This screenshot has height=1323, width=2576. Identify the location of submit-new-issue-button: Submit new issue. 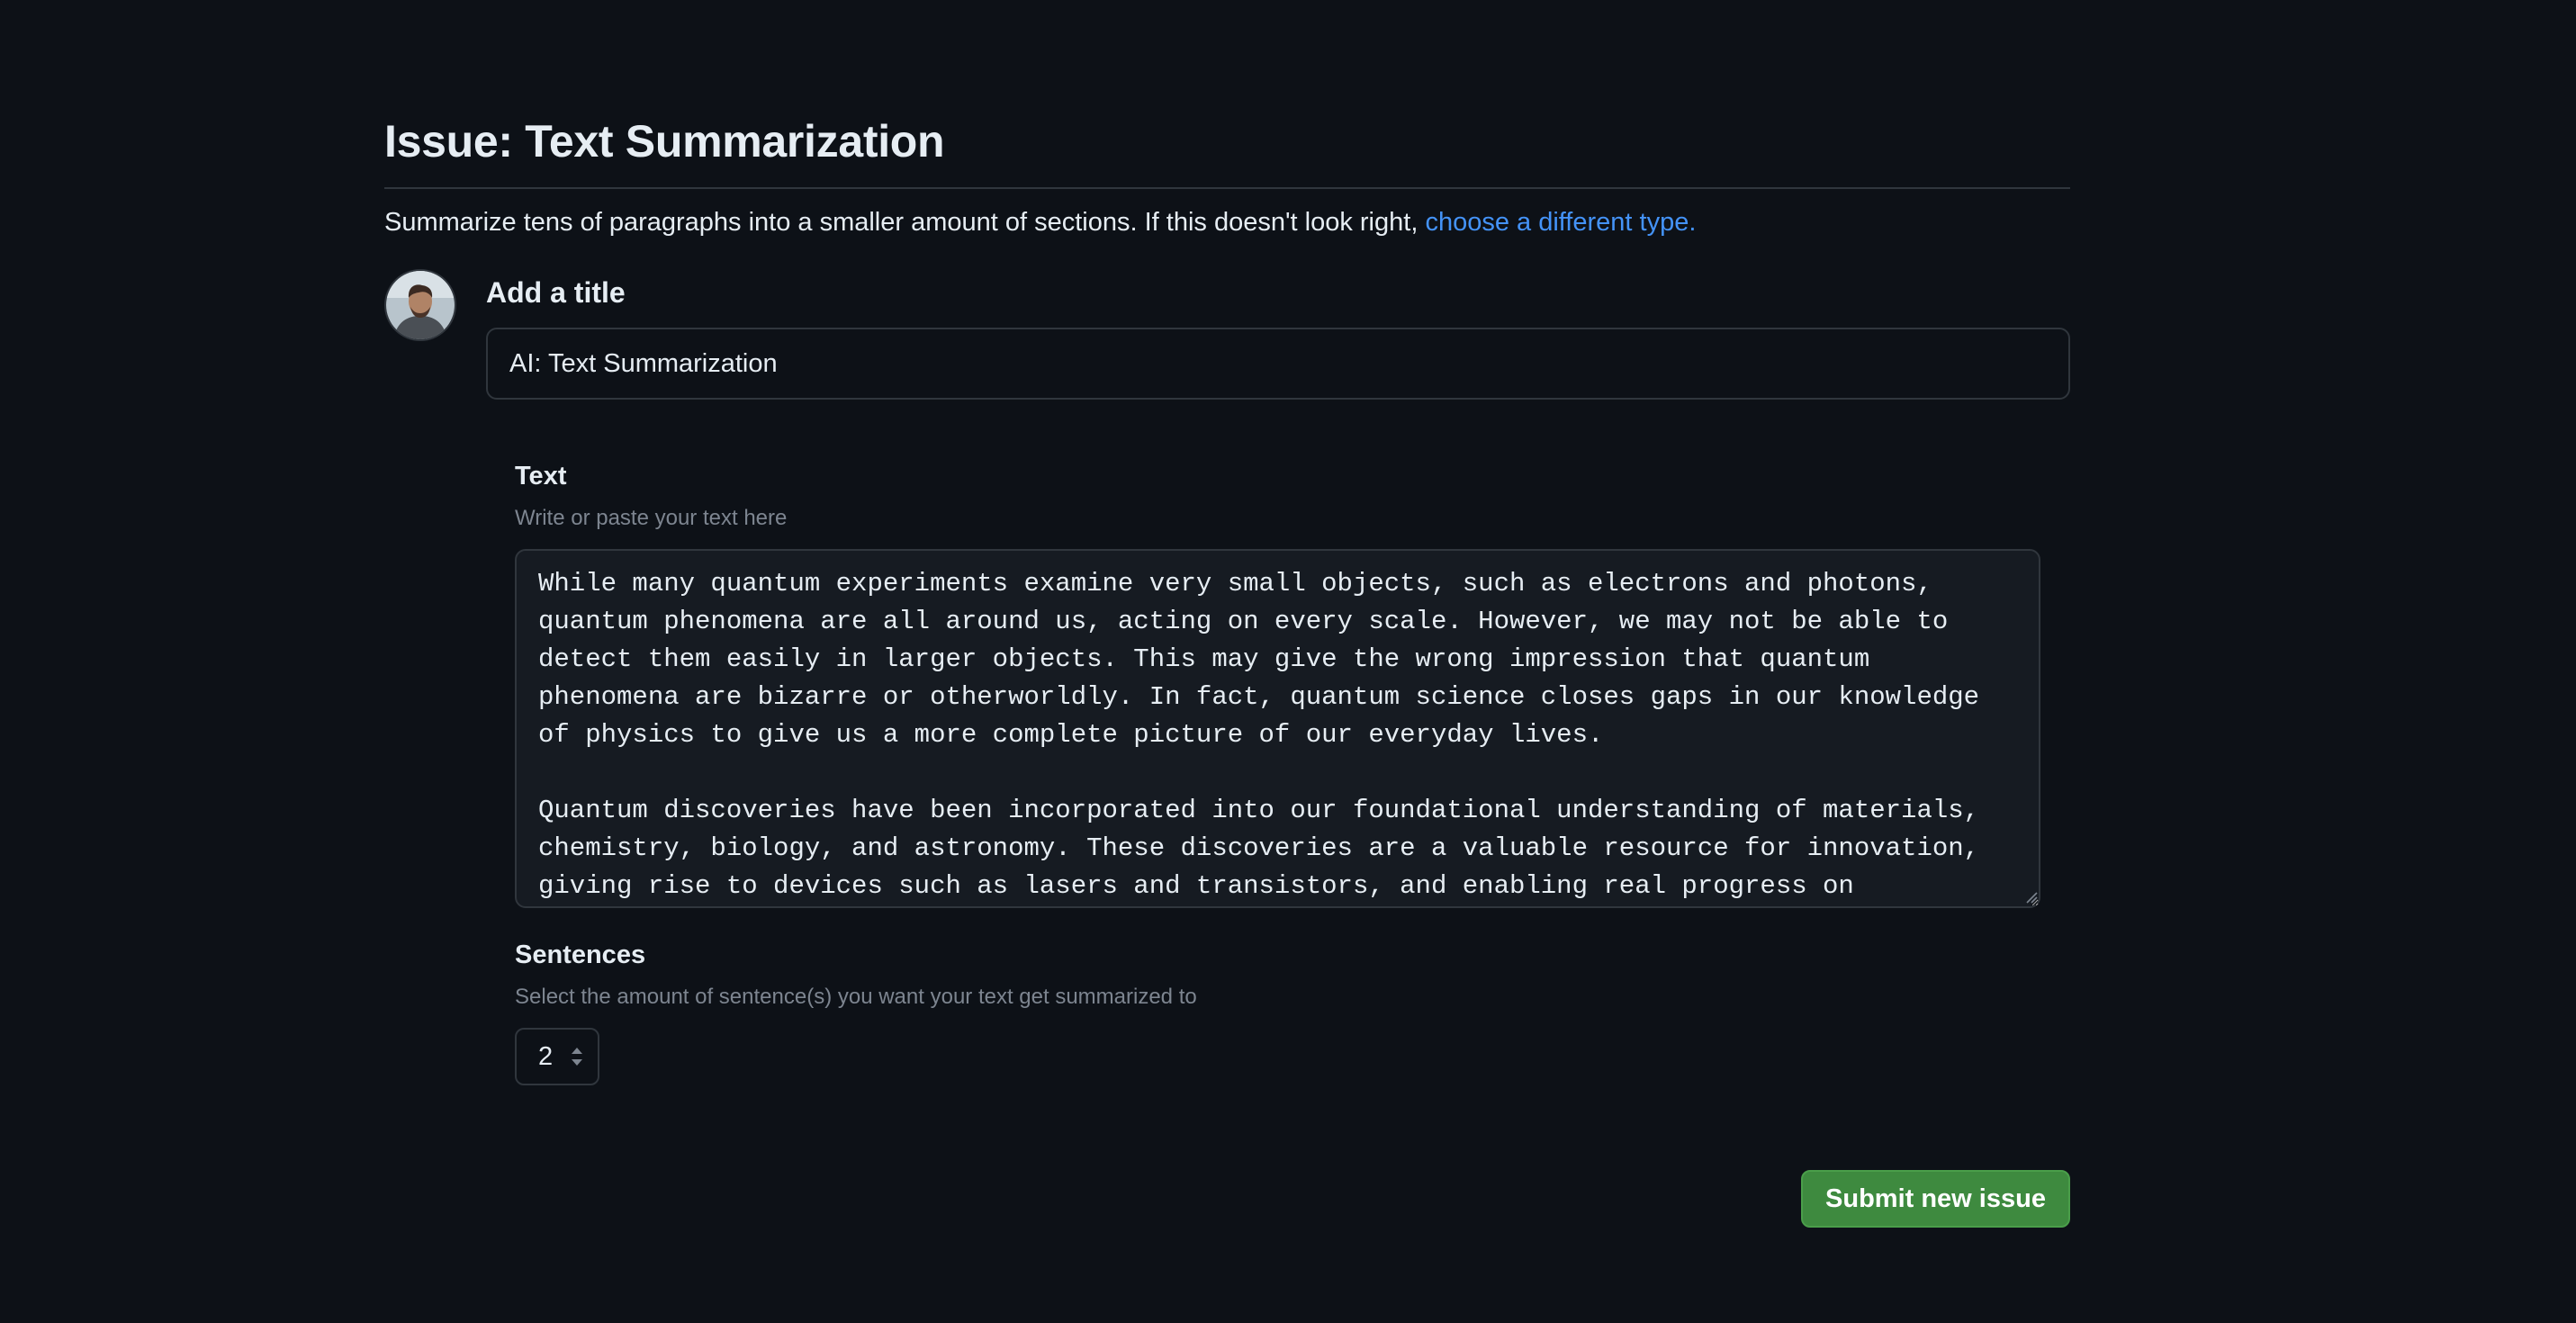
(1935, 1199).